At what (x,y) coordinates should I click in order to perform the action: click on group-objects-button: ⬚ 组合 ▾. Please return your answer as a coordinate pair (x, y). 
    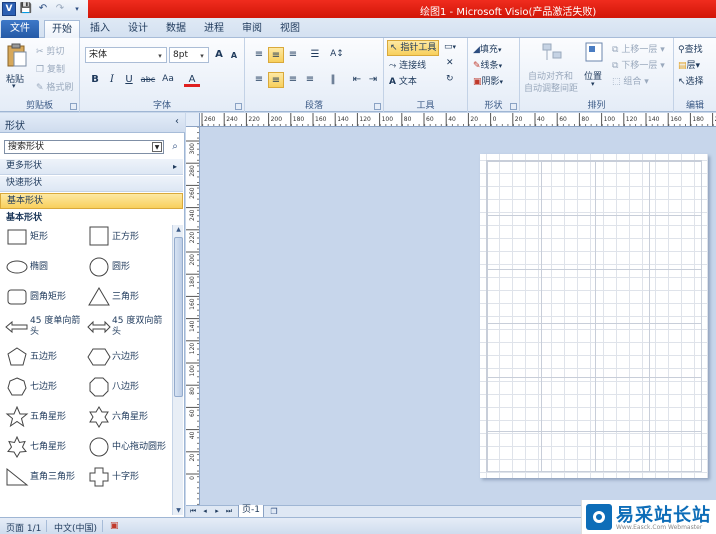
    Looking at the image, I should click on (630, 80).